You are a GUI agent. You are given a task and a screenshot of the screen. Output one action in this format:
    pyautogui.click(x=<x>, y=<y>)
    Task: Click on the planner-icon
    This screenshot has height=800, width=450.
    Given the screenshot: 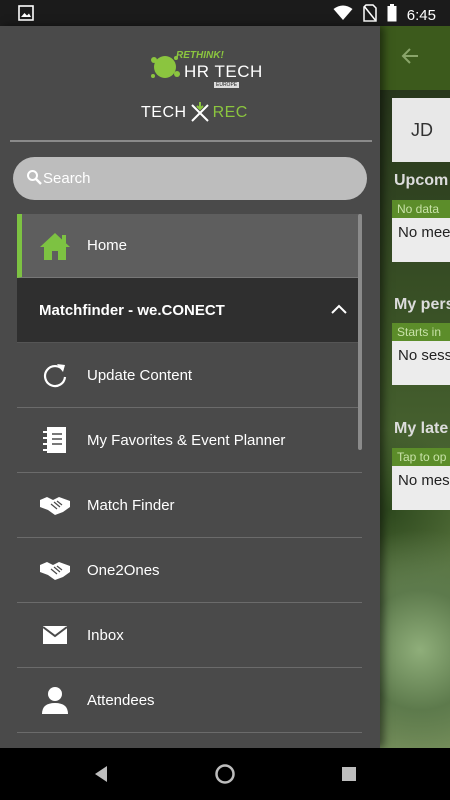 What is the action you would take?
    pyautogui.click(x=55, y=440)
    